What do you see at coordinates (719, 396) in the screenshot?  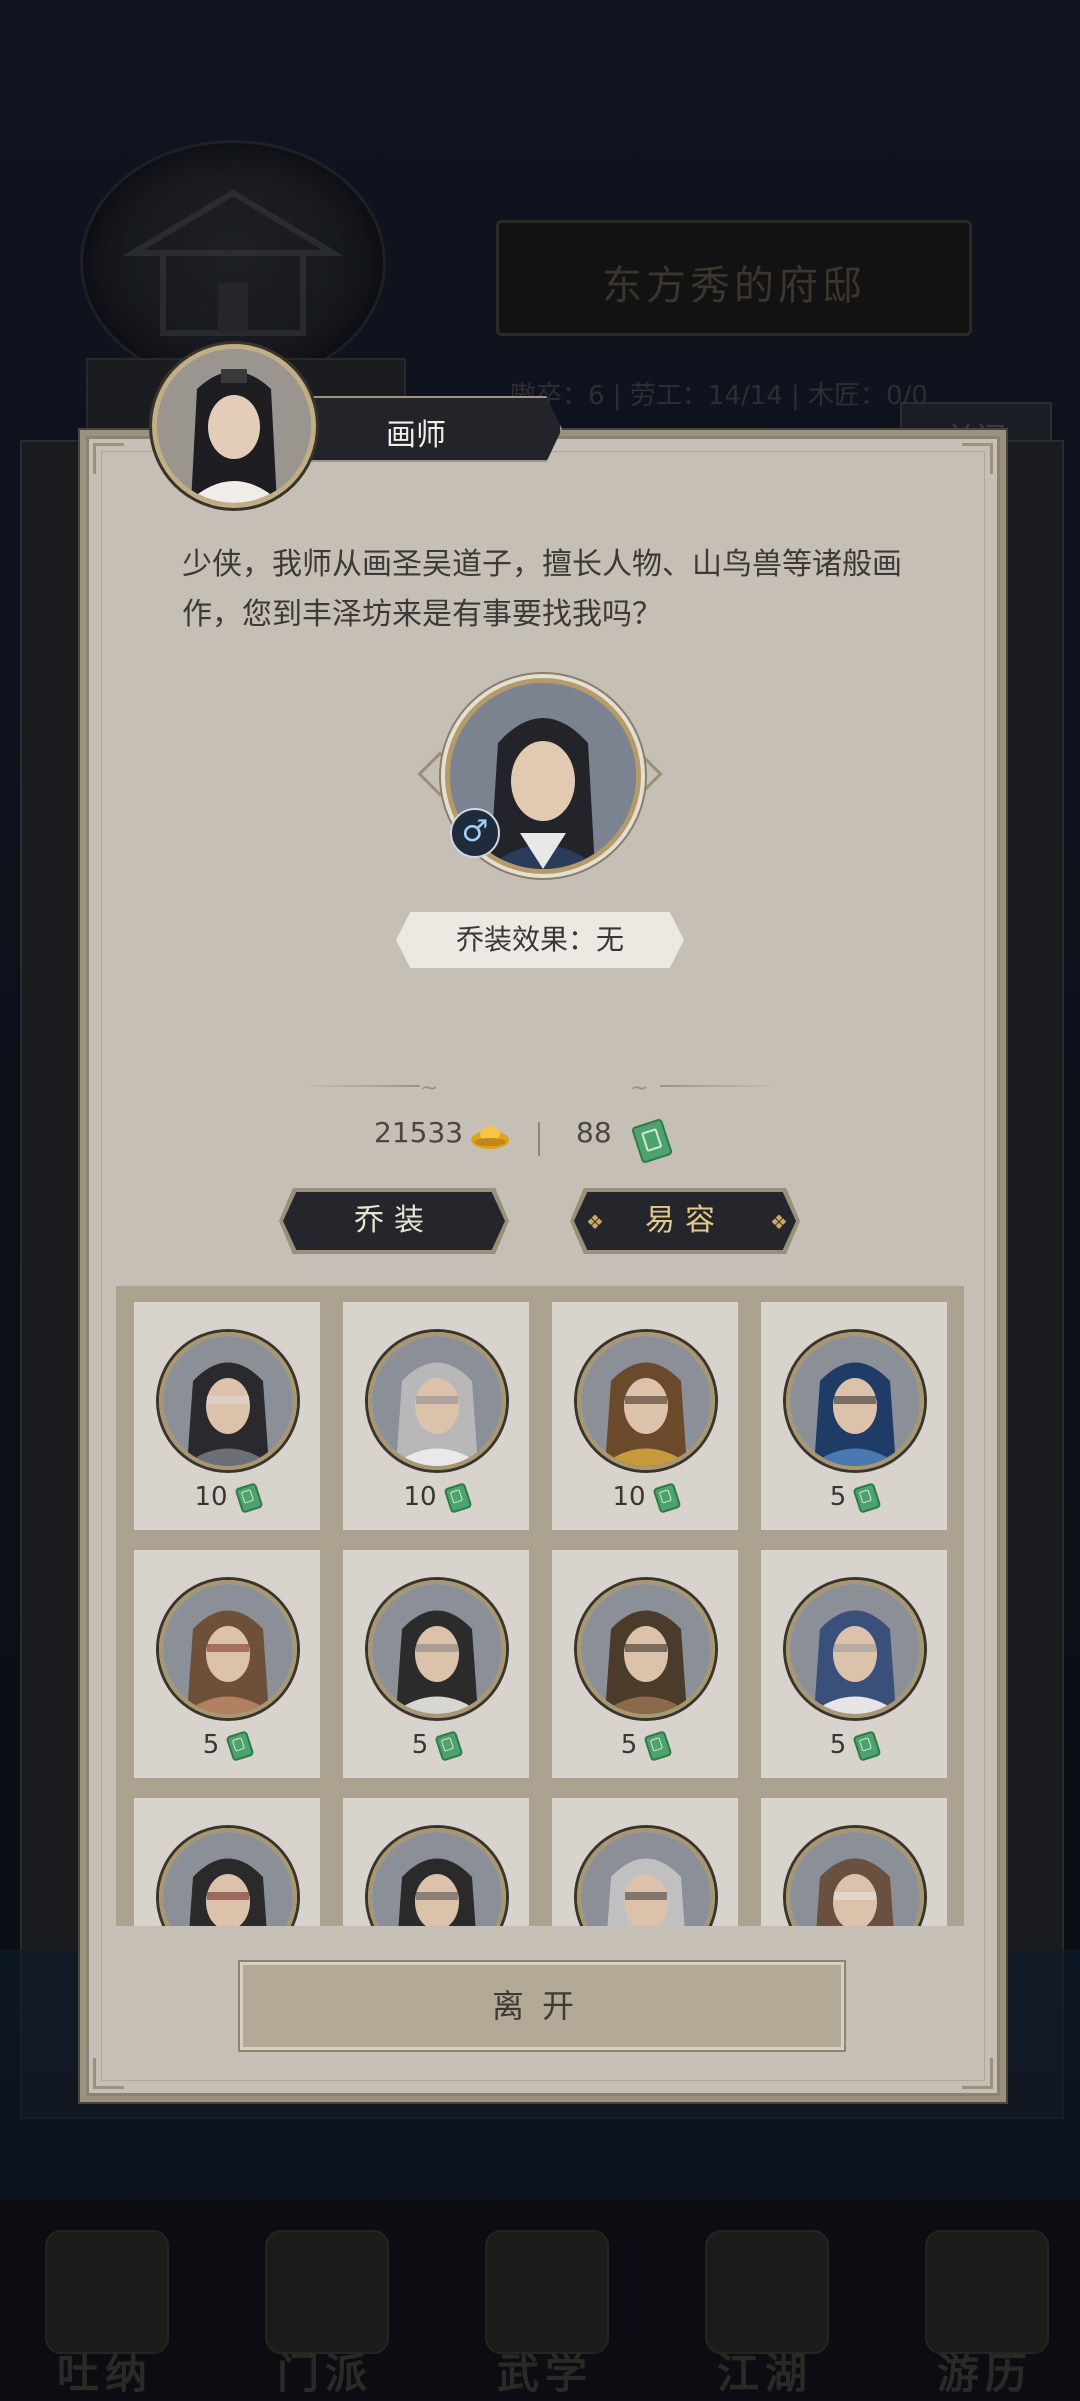 I see `residence-stats: 嗷卒：6 | 劳工：14/14 | 木匠：0/0` at bounding box center [719, 396].